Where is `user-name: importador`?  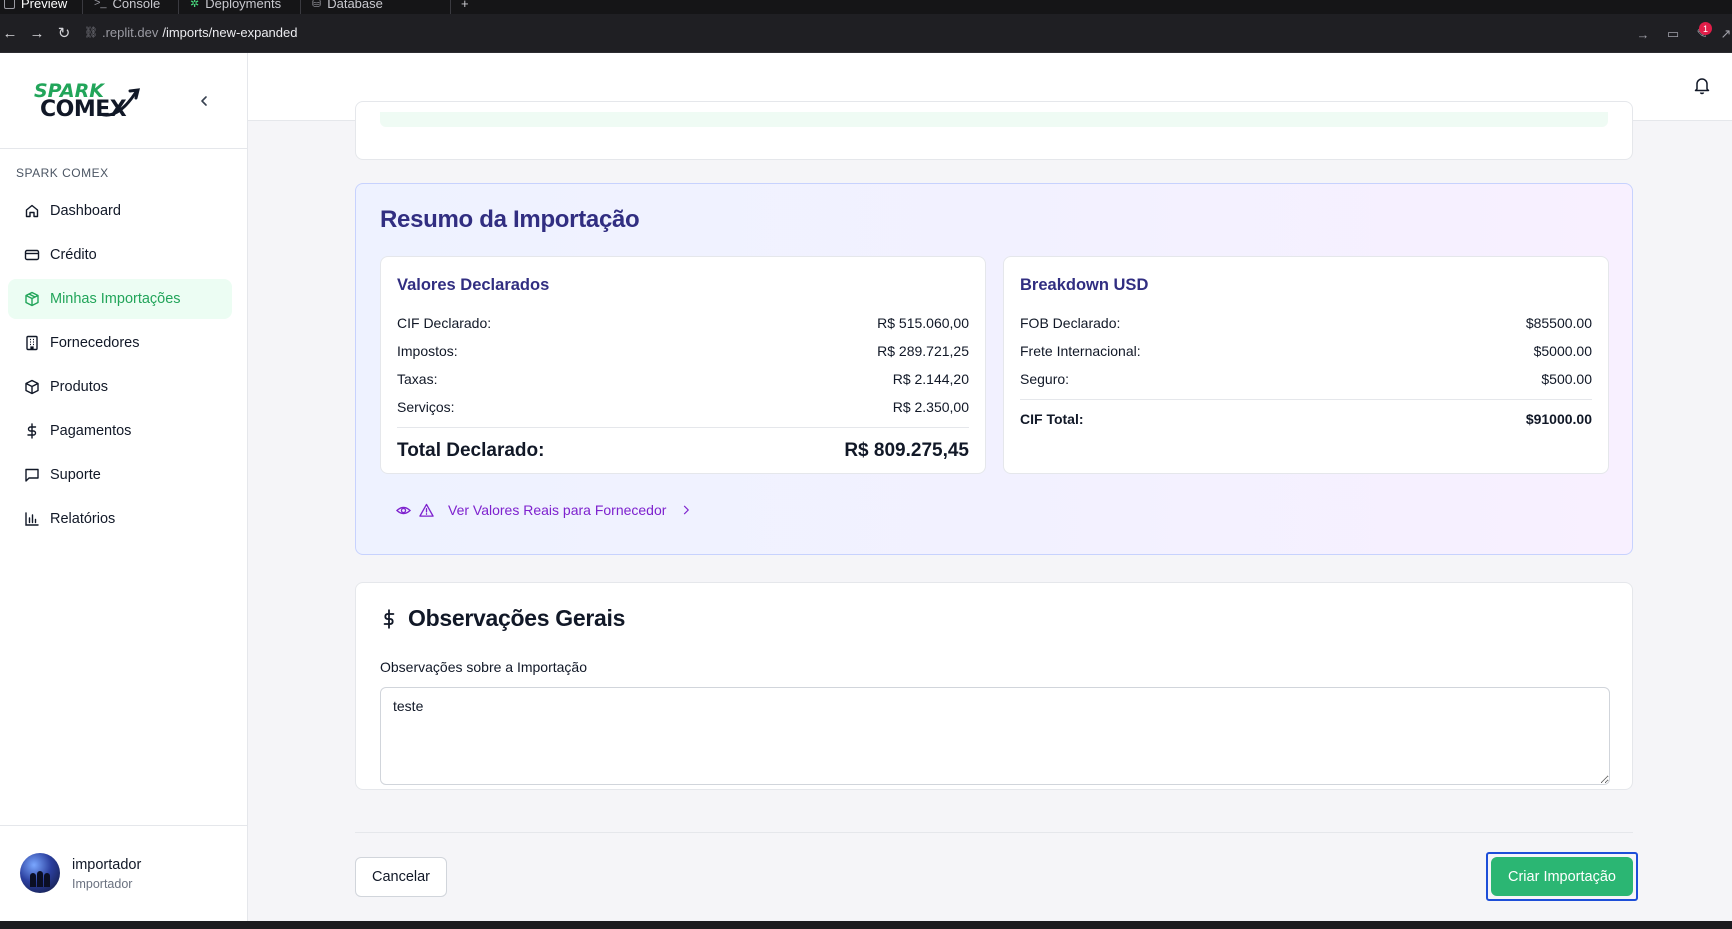
user-name: importador is located at coordinates (107, 865).